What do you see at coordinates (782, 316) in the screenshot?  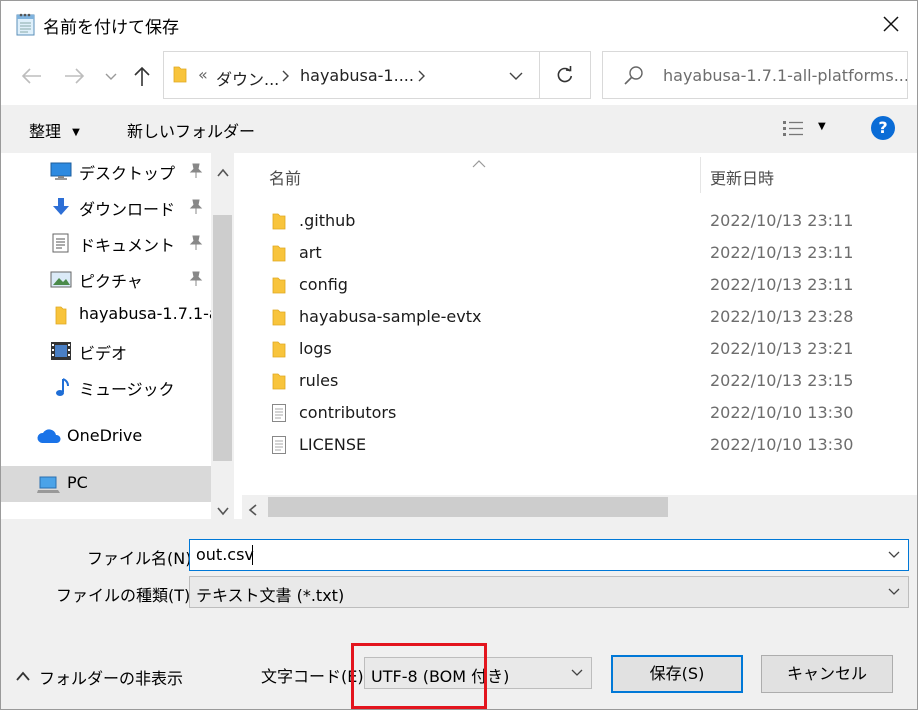 I see `file-modified-date: 2022/10/13 23:28` at bounding box center [782, 316].